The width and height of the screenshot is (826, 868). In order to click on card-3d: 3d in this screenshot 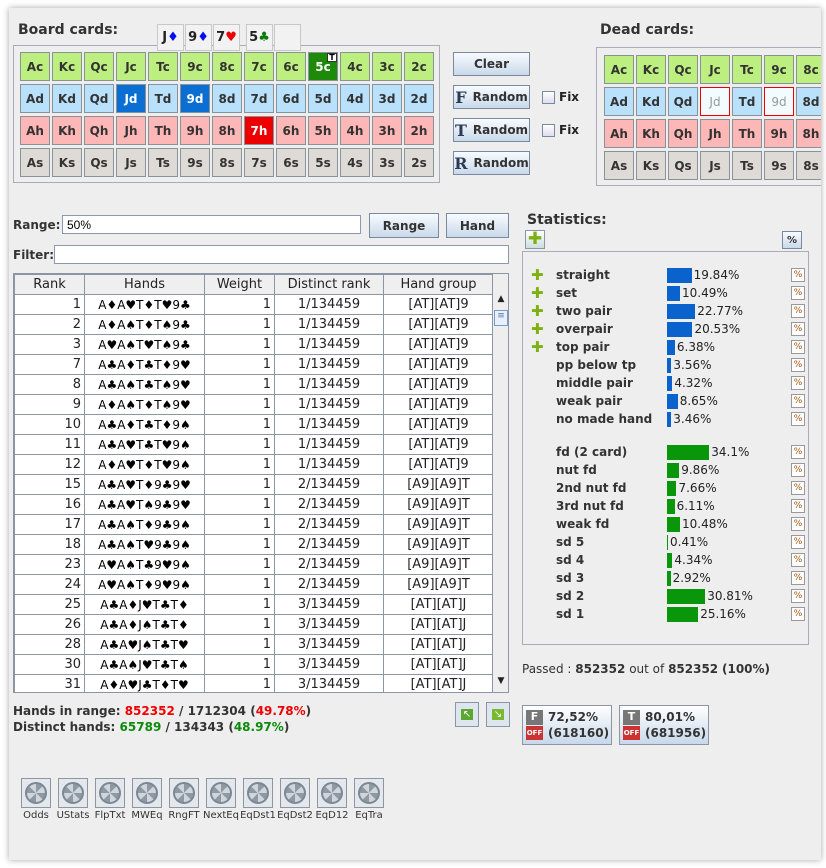, I will do `click(387, 98)`.